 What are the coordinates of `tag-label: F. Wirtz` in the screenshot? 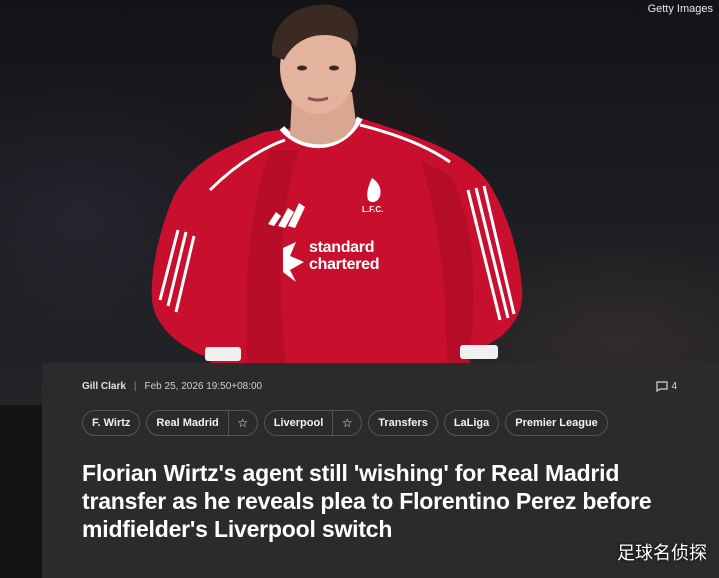 It's located at (111, 423).